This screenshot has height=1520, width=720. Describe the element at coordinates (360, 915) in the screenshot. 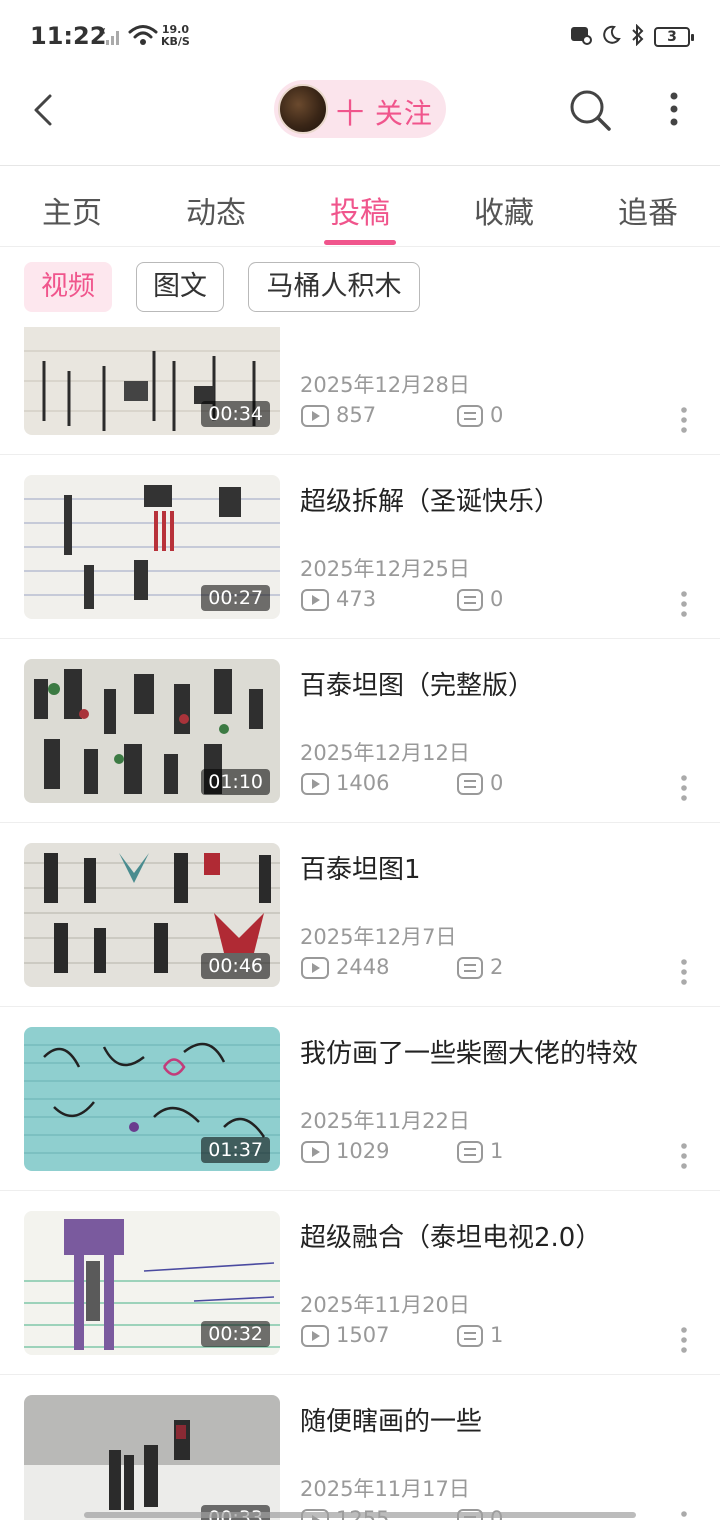

I see `list-item: 00:46 百泰坦图1 2025年12月7日 2448 2` at that location.